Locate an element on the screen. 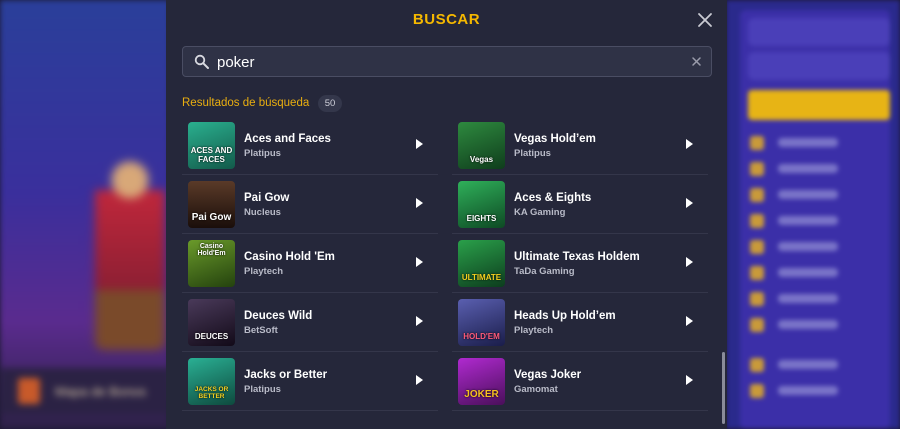 Image resolution: width=900 pixels, height=429 pixels. game-result: JOKER Vegas Joker Gamomat is located at coordinates (580, 381).